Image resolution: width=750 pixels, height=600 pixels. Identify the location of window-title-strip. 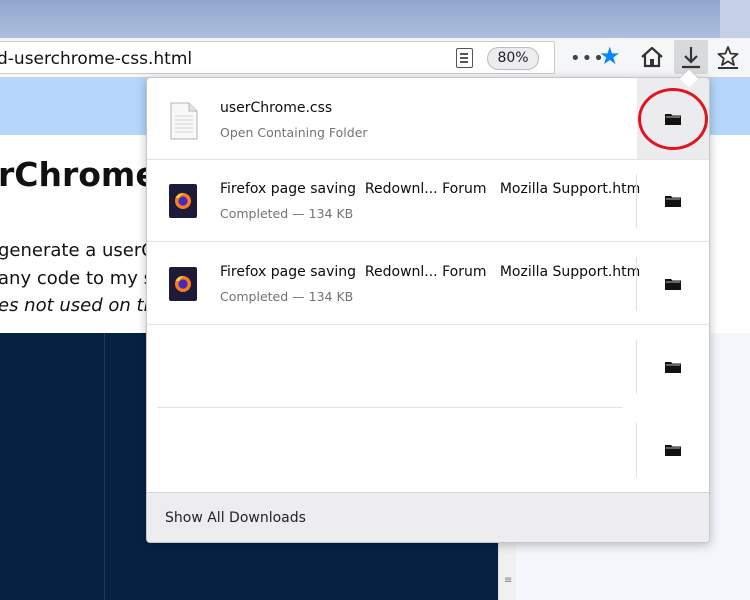
(375, 19).